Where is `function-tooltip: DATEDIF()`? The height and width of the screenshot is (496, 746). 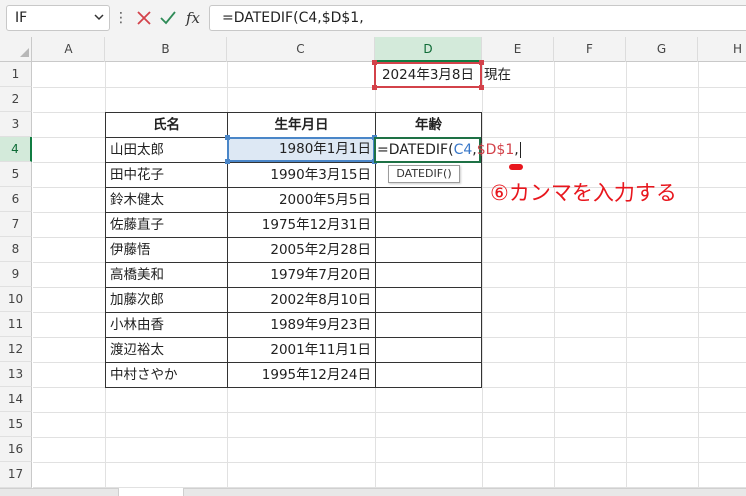
function-tooltip: DATEDIF() is located at coordinates (424, 174).